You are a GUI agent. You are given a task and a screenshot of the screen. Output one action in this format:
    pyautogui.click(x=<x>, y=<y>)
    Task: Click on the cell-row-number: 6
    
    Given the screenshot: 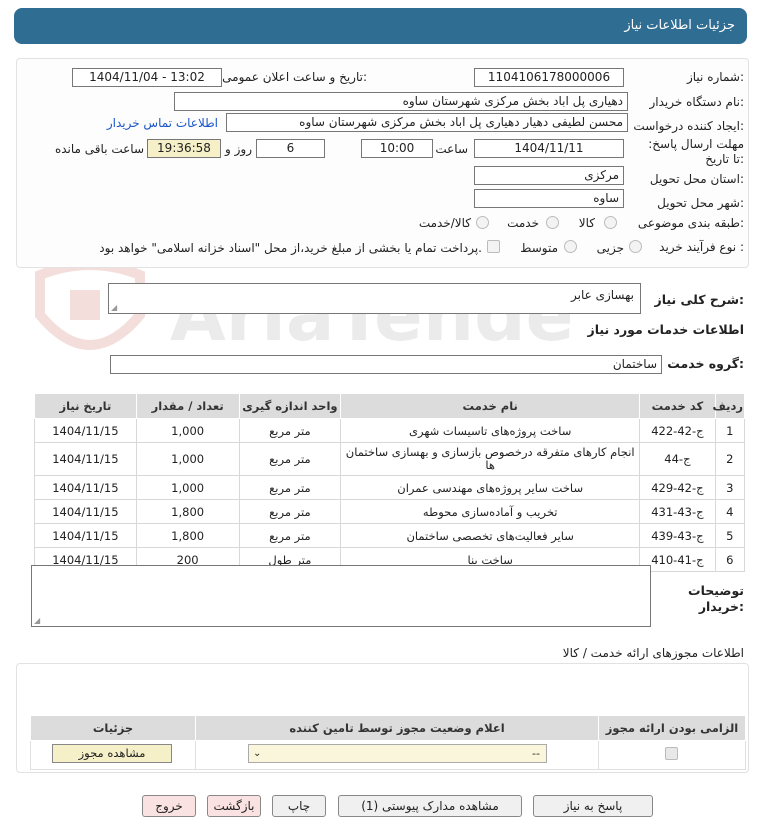 What is the action you would take?
    pyautogui.click(x=730, y=559)
    